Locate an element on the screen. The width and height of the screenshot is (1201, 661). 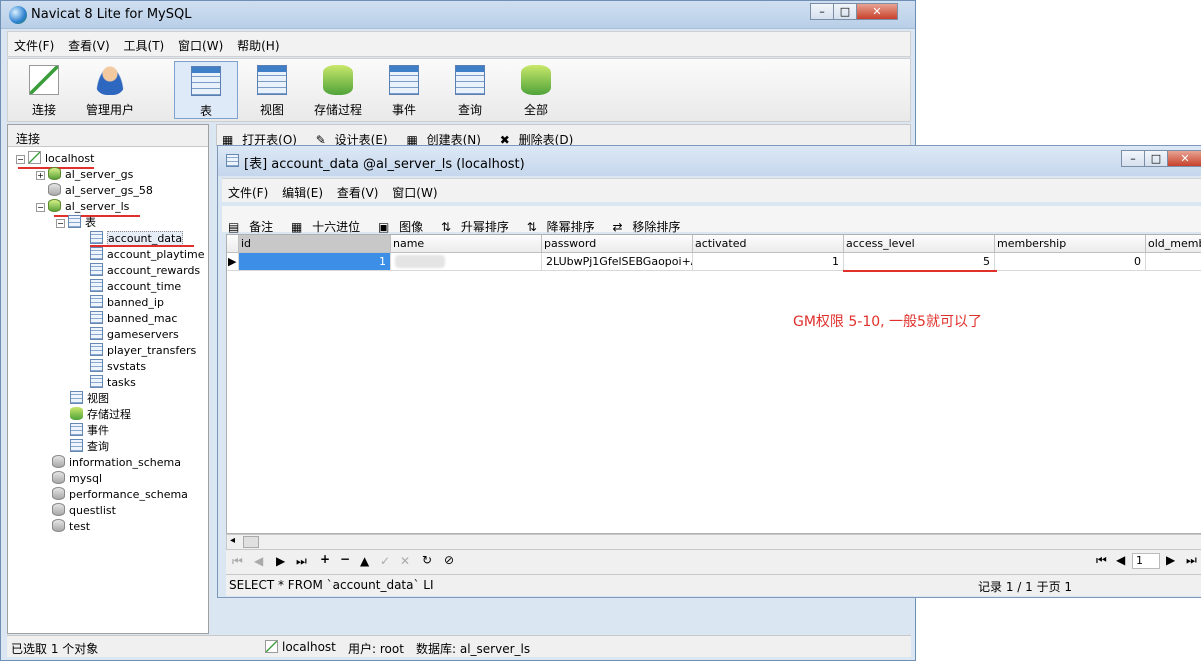
refresh-icon: ↻ is located at coordinates (427, 560).